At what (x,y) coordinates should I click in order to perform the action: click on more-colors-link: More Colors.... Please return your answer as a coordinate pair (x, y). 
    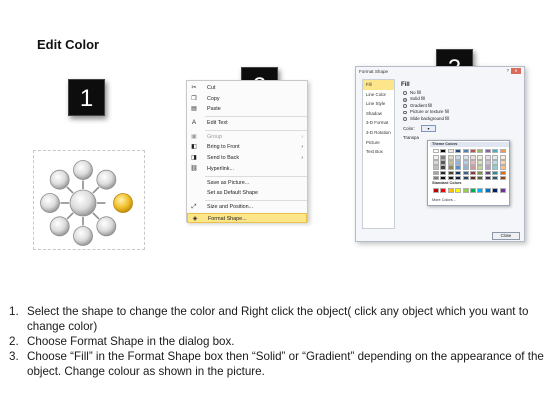
    Looking at the image, I should click on (443, 200).